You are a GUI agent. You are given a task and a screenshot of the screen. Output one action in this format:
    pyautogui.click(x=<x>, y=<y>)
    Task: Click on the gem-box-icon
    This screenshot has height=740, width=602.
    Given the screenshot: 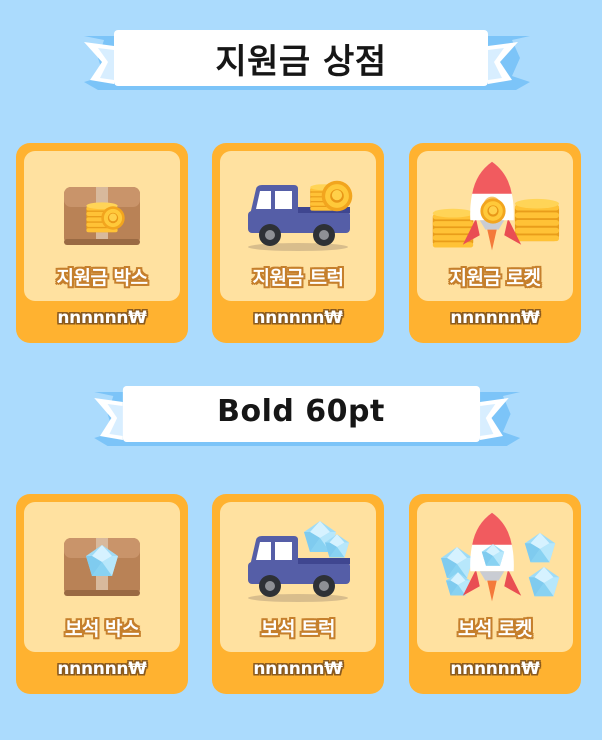 What is the action you would take?
    pyautogui.click(x=102, y=567)
    